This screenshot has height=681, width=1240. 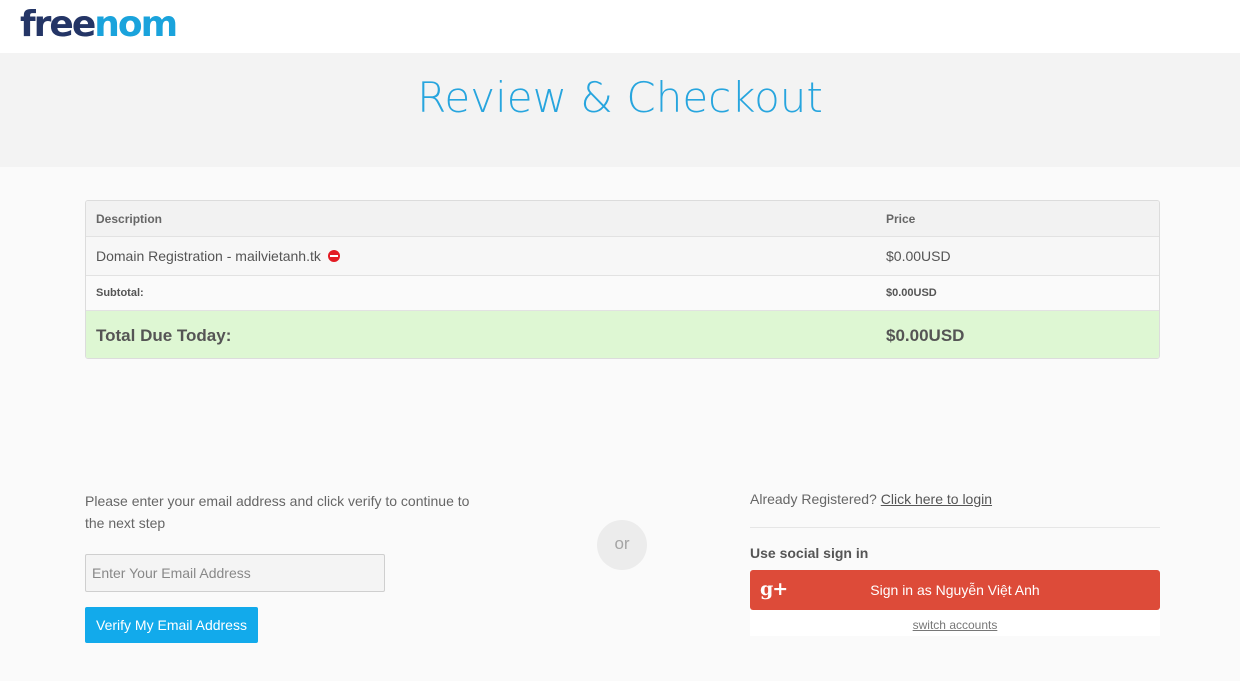 What do you see at coordinates (936, 499) in the screenshot?
I see `login-link: Click here to login` at bounding box center [936, 499].